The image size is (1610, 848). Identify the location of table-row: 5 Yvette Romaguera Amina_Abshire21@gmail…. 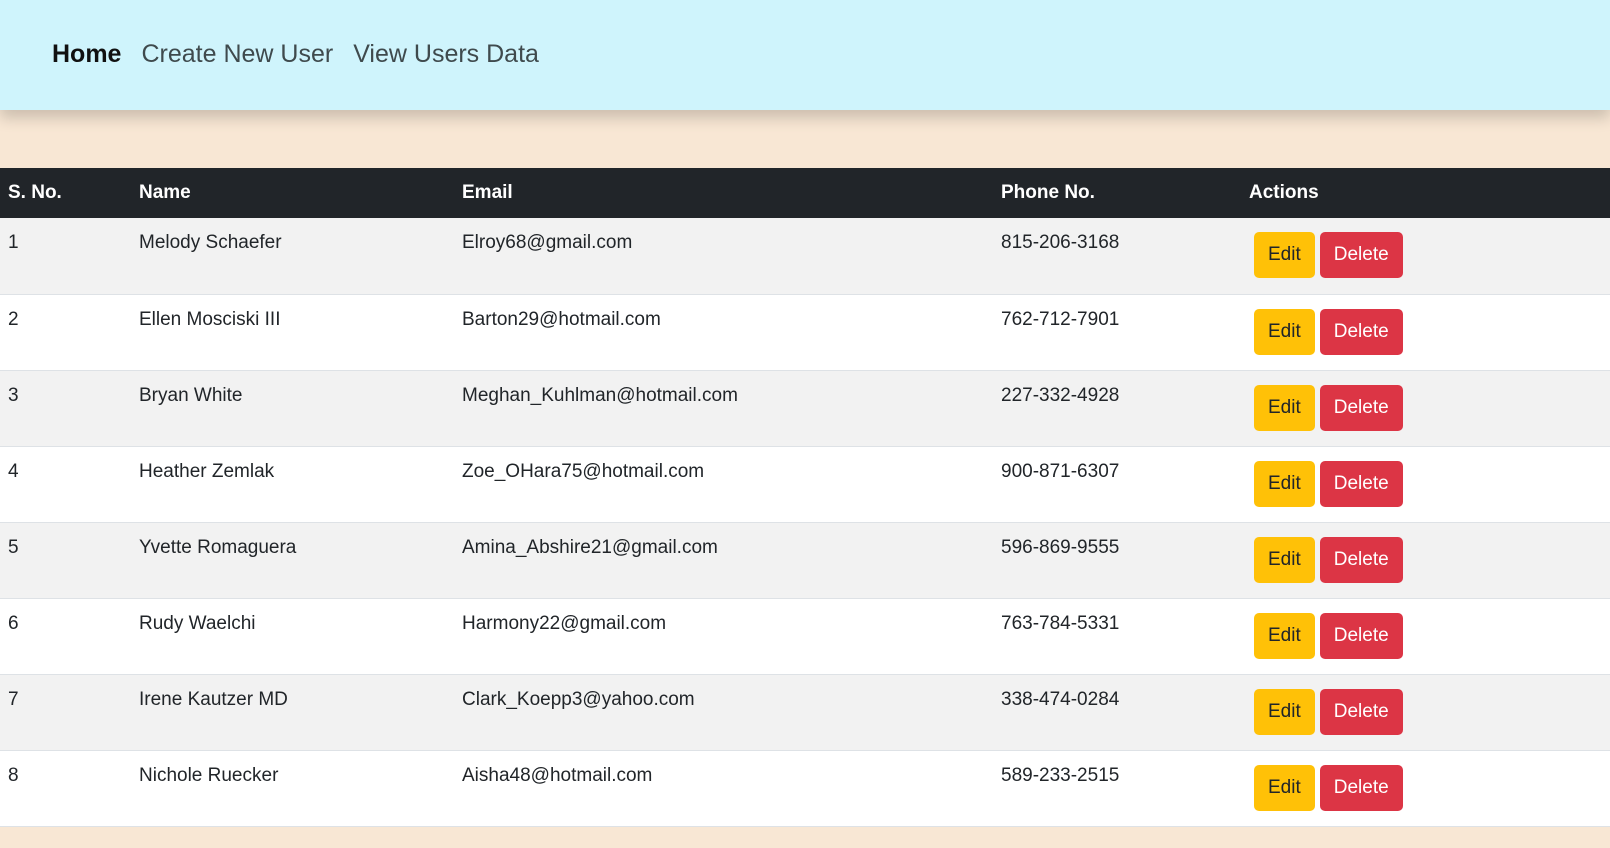
(805, 560).